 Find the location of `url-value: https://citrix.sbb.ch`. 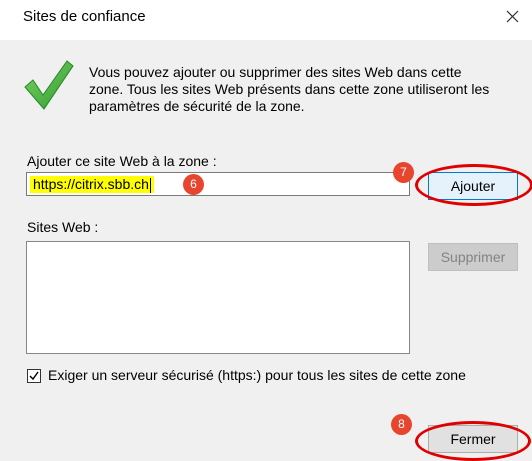

url-value: https://citrix.sbb.ch is located at coordinates (91, 184).